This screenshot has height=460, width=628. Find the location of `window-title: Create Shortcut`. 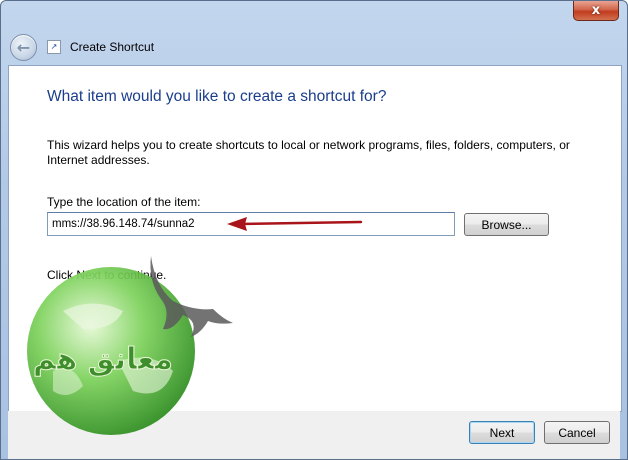

window-title: Create Shortcut is located at coordinates (112, 47).